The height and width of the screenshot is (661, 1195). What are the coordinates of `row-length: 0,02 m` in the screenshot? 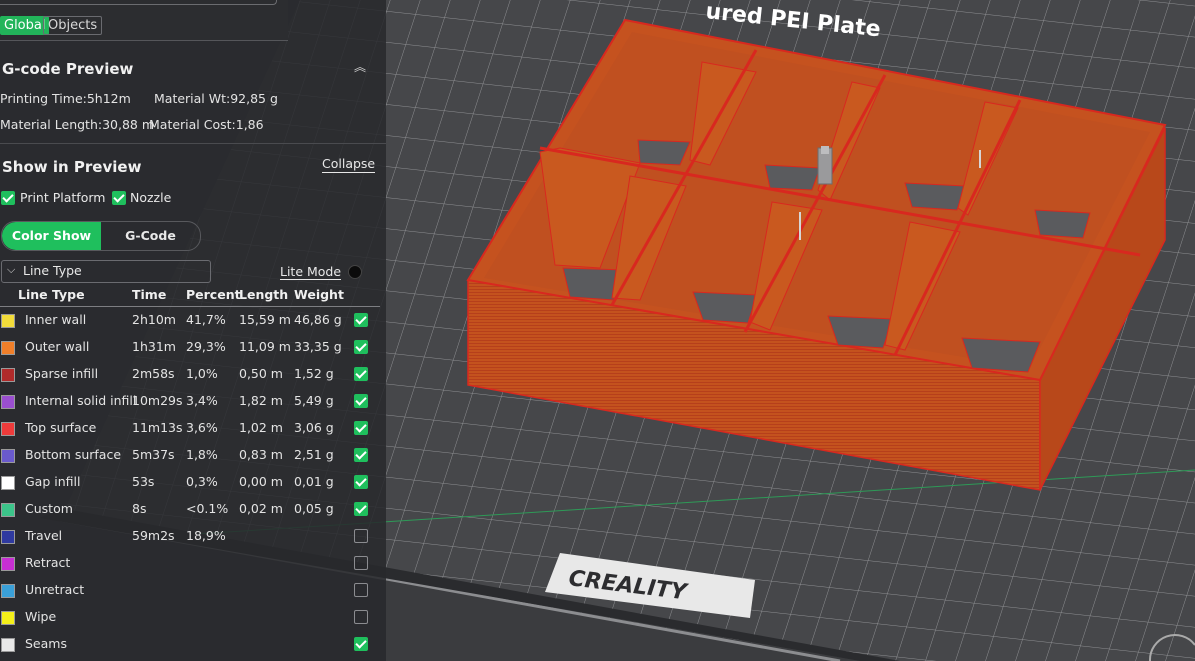 It's located at (261, 508).